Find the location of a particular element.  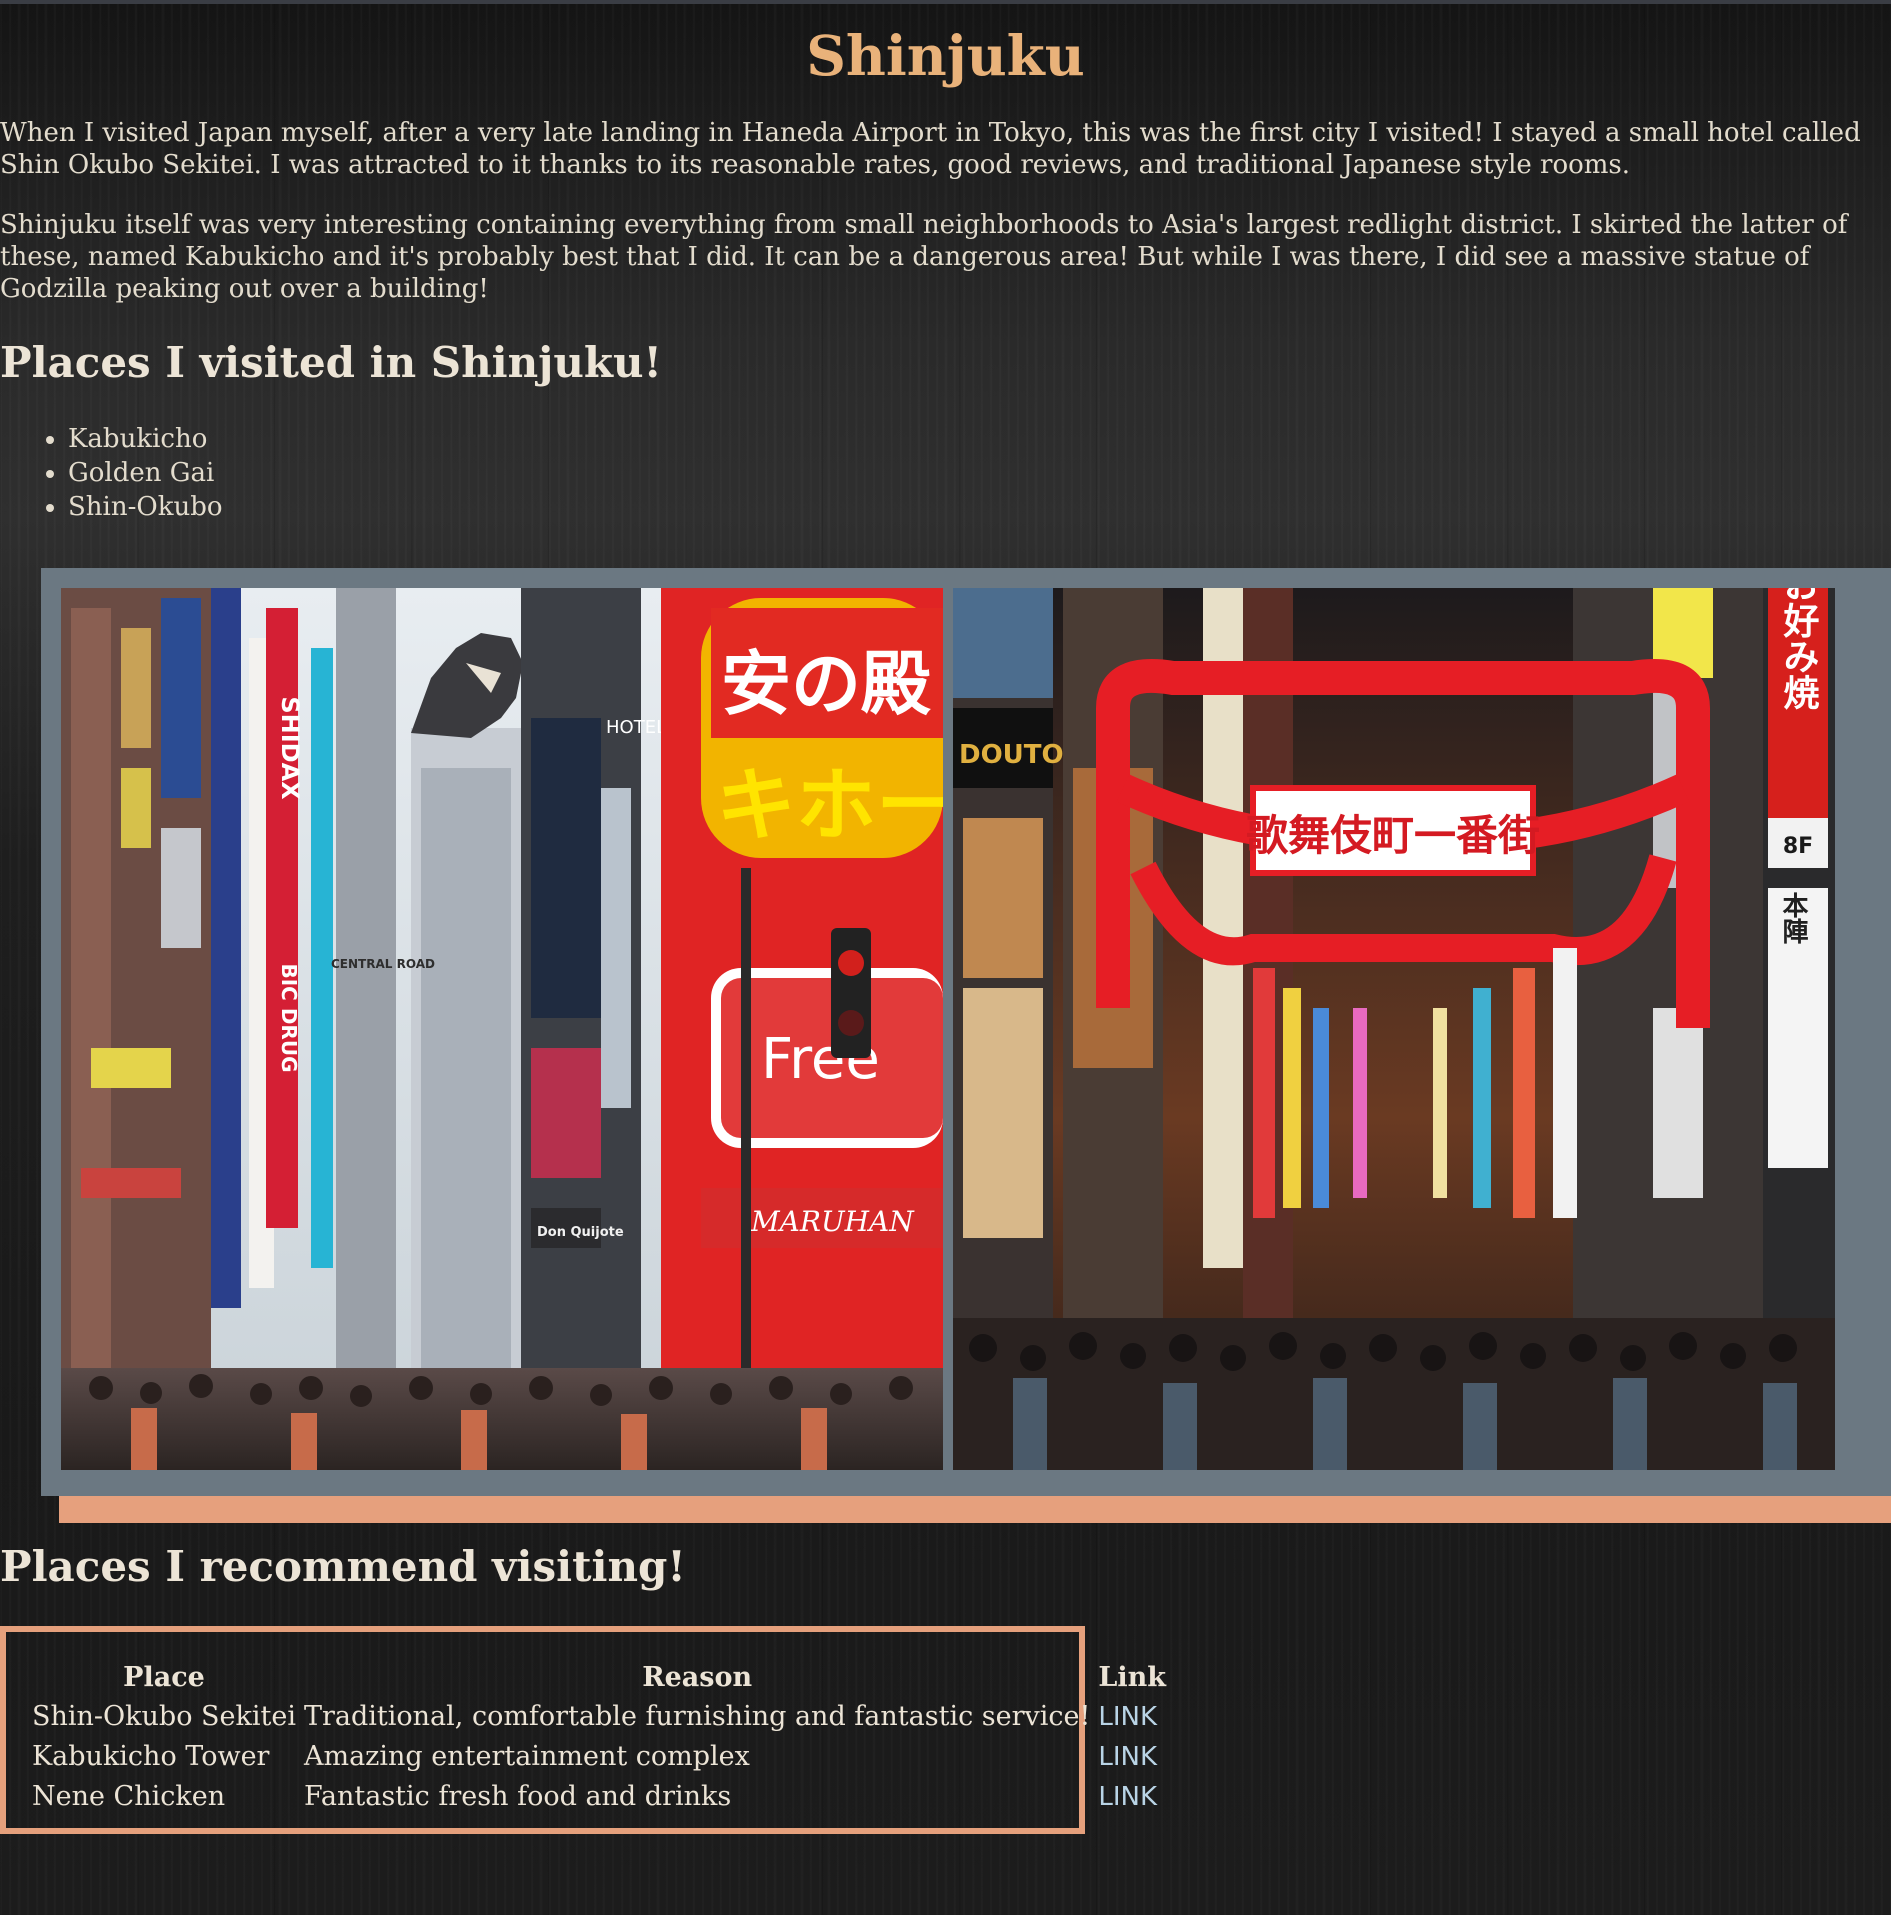

svg-text: MARUHAN is located at coordinates (832, 1221).